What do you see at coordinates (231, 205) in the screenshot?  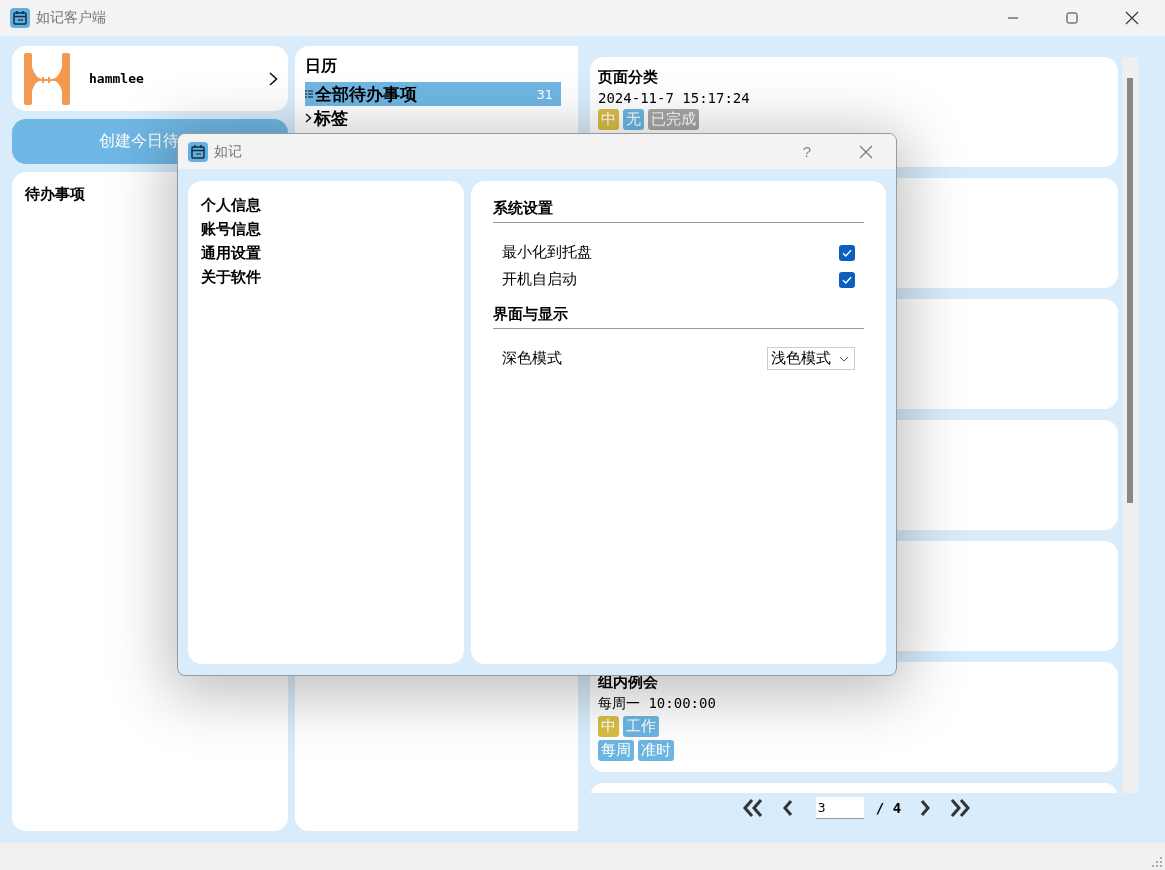 I see `settings-nav-item: 个人信息` at bounding box center [231, 205].